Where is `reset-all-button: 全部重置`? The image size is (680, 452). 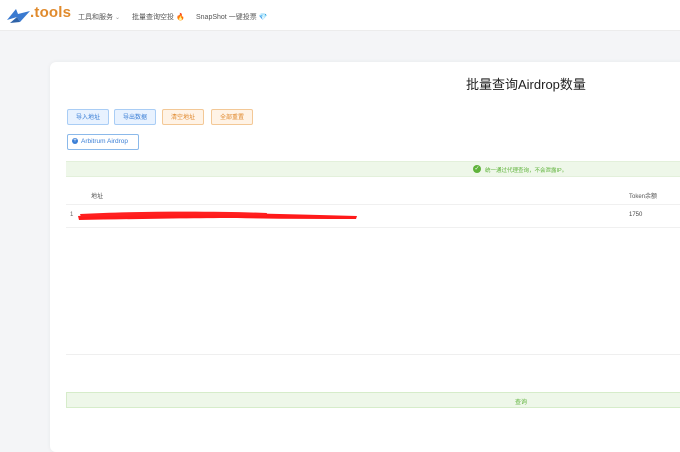 reset-all-button: 全部重置 is located at coordinates (232, 117).